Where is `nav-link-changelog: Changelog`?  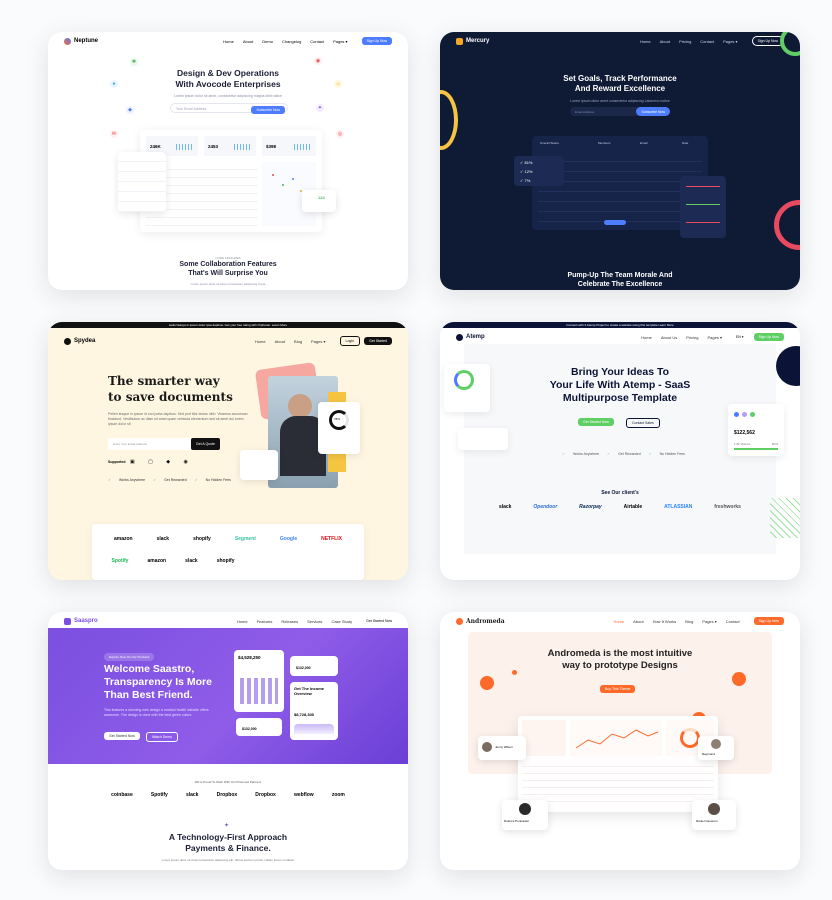 nav-link-changelog: Changelog is located at coordinates (291, 41).